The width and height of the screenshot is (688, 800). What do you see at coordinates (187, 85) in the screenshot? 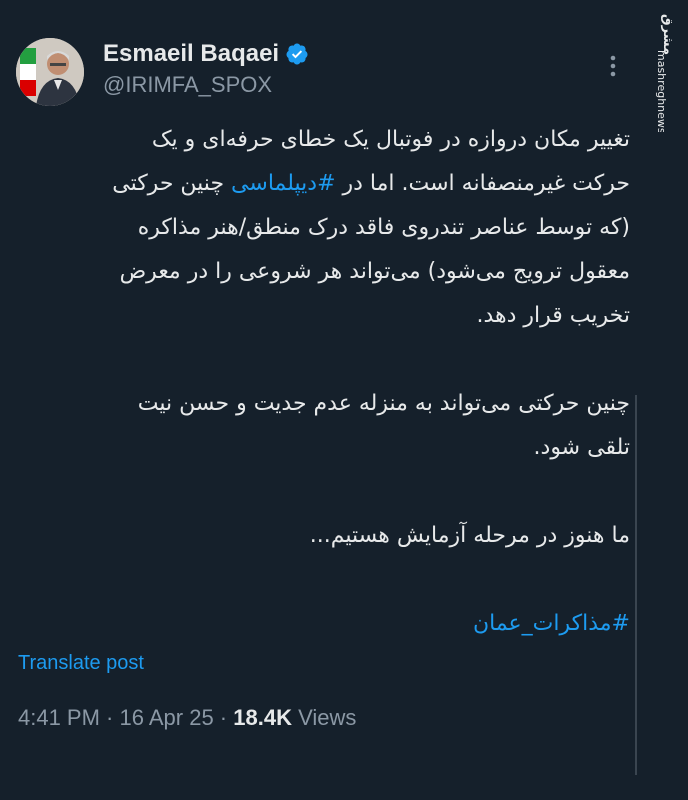
I see `author-handle: @IRIMFA_SPOX` at bounding box center [187, 85].